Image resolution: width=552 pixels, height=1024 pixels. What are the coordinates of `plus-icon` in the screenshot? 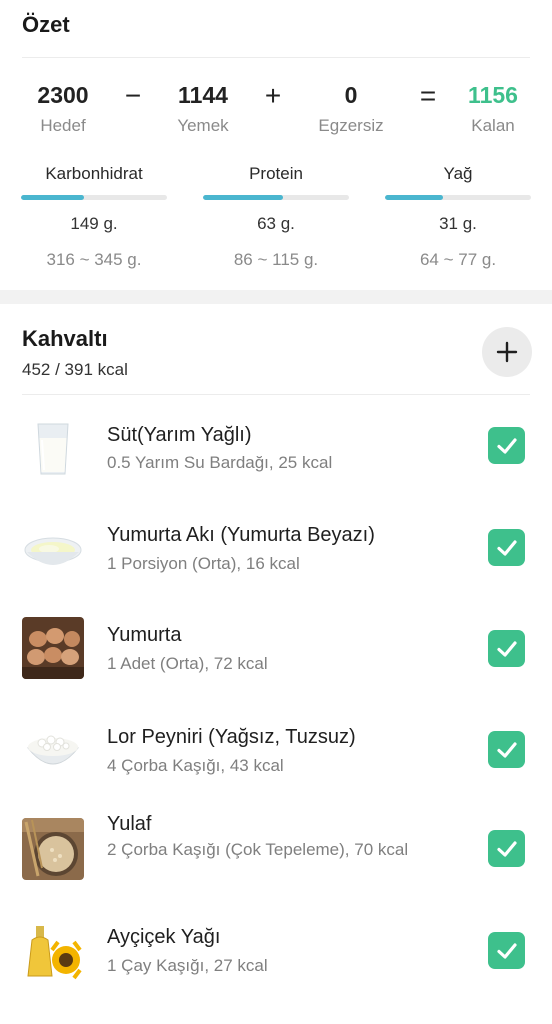 It's located at (507, 352).